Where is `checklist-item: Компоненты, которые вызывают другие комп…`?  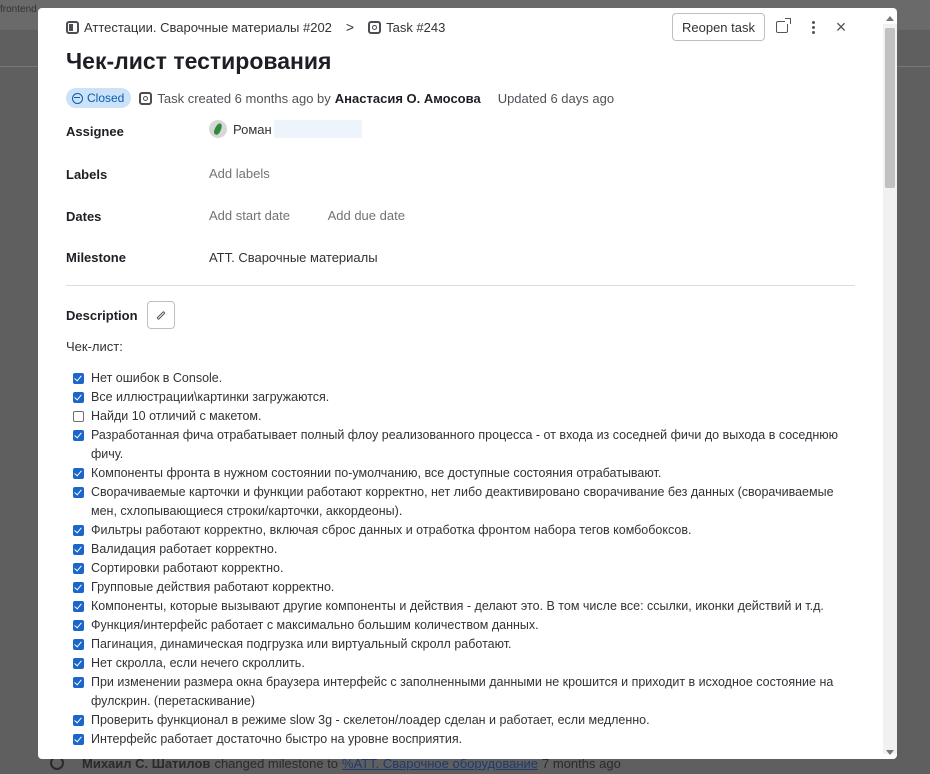 checklist-item: Компоненты, которые вызывают другие комп… is located at coordinates (463, 606).